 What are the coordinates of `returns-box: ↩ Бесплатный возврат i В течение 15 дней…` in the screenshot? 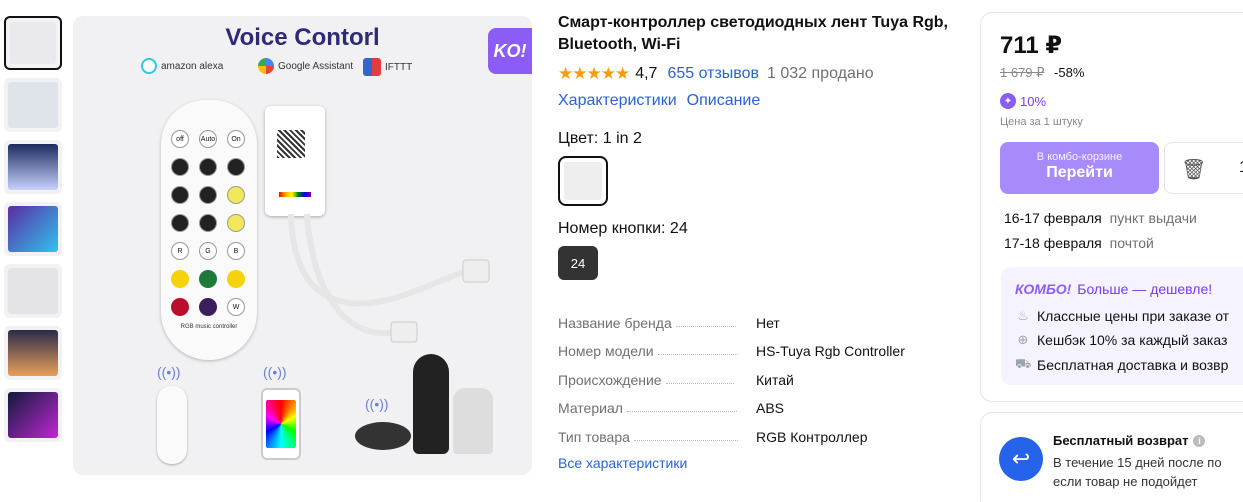 It's located at (1111, 457).